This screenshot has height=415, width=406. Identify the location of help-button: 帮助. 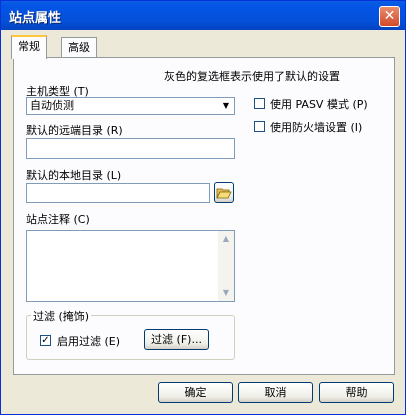
(356, 392).